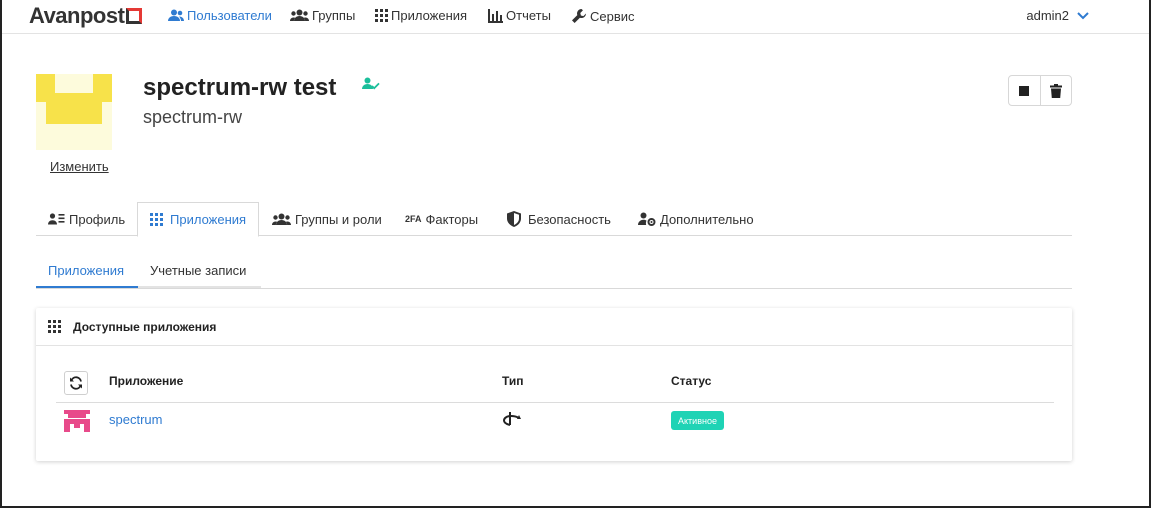  I want to click on avatar, so click(74, 112).